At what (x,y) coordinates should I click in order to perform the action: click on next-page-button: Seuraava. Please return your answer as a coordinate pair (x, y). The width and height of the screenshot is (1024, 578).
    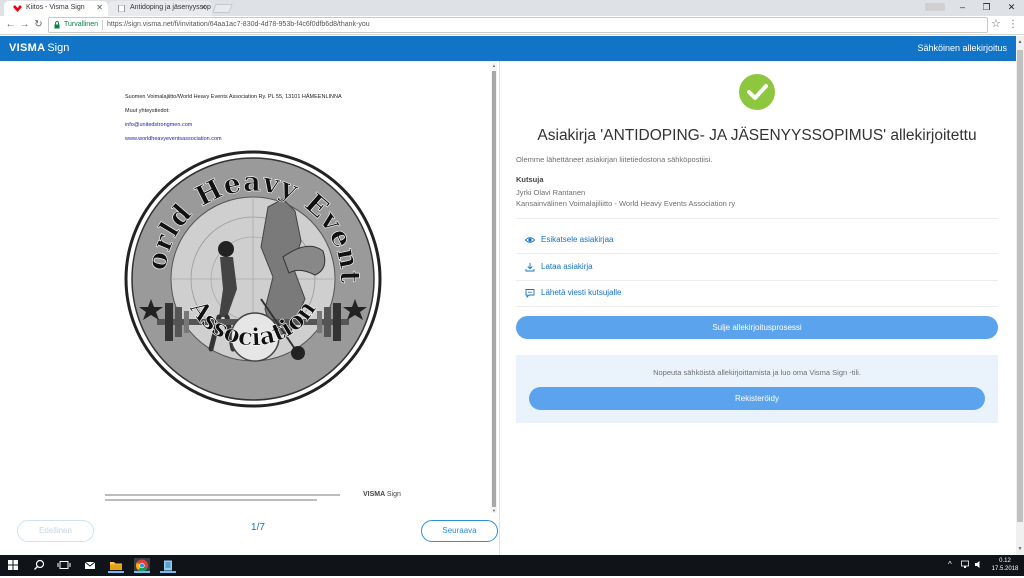
    Looking at the image, I should click on (459, 531).